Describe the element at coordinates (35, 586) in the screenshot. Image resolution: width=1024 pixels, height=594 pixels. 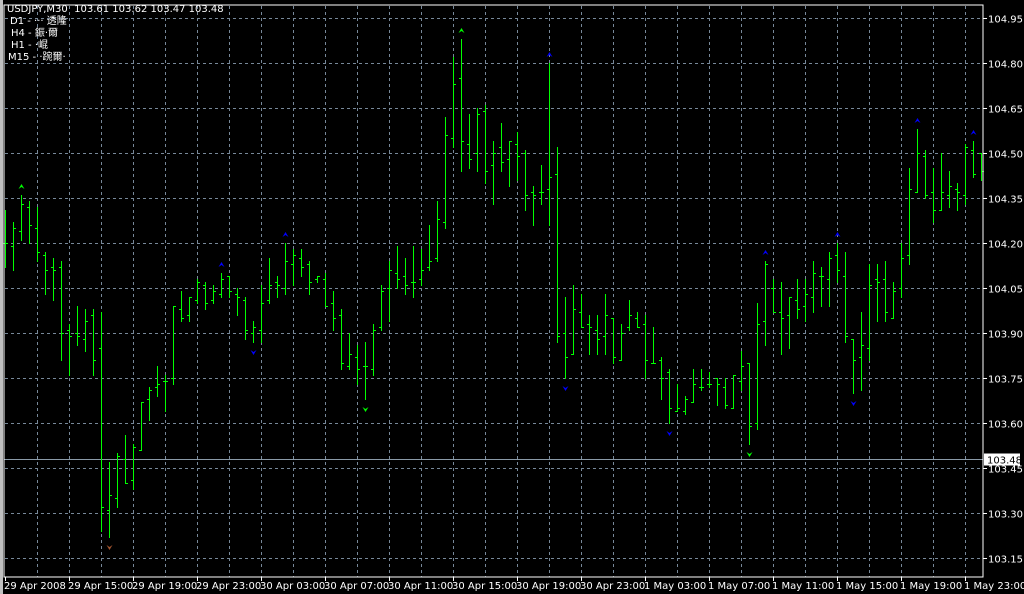
I see `time-tick-label: 29 Apr 2008` at that location.